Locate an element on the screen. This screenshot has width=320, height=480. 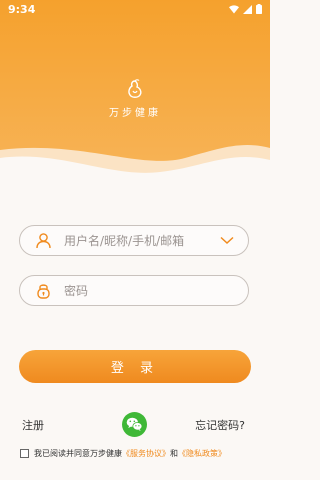
agreement-row: 我已阅读并同意万步健康 《服务协议》 和 《隐私政策》 is located at coordinates (123, 453).